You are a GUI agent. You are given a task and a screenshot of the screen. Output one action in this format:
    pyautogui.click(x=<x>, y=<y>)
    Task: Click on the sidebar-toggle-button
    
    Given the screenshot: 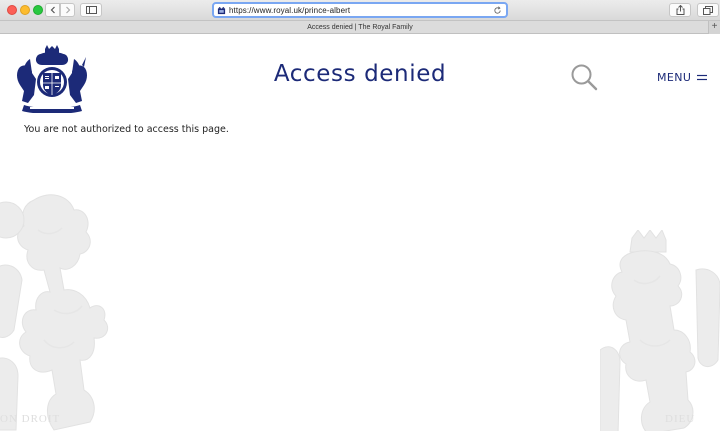 What is the action you would take?
    pyautogui.click(x=91, y=10)
    